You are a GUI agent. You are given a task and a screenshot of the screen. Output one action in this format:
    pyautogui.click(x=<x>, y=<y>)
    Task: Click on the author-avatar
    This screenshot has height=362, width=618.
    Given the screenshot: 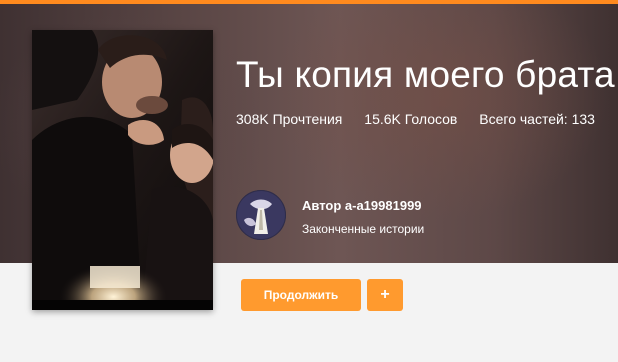 What is the action you would take?
    pyautogui.click(x=261, y=215)
    